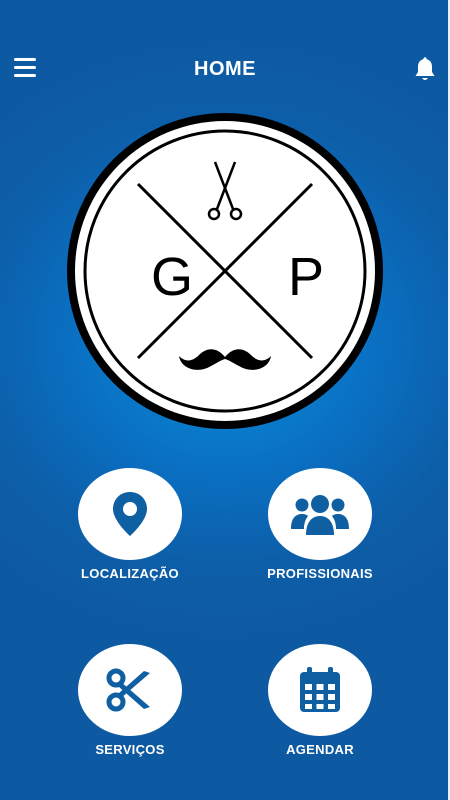 The width and height of the screenshot is (450, 800). I want to click on logo-letter-p: P, so click(306, 277).